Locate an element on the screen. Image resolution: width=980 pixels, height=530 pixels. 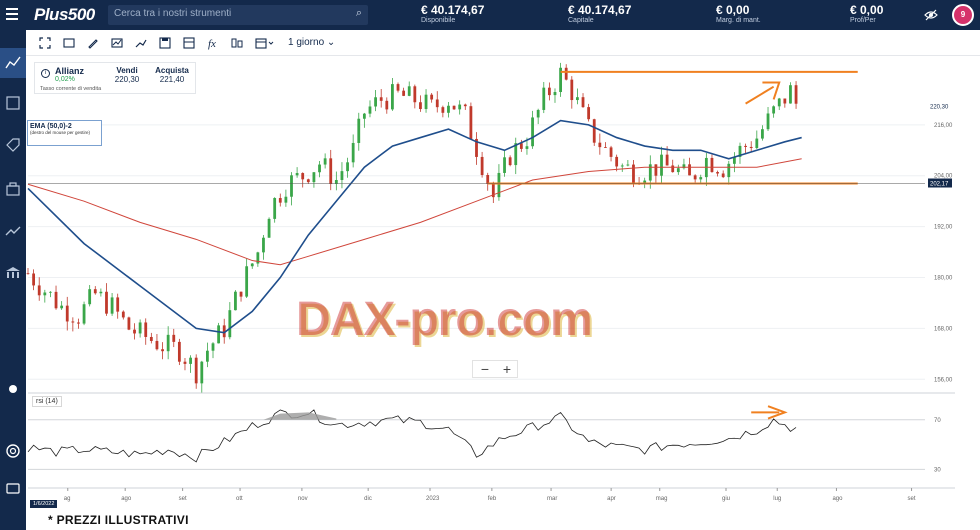
sell-label: Vendi is located at coordinates (127, 70).